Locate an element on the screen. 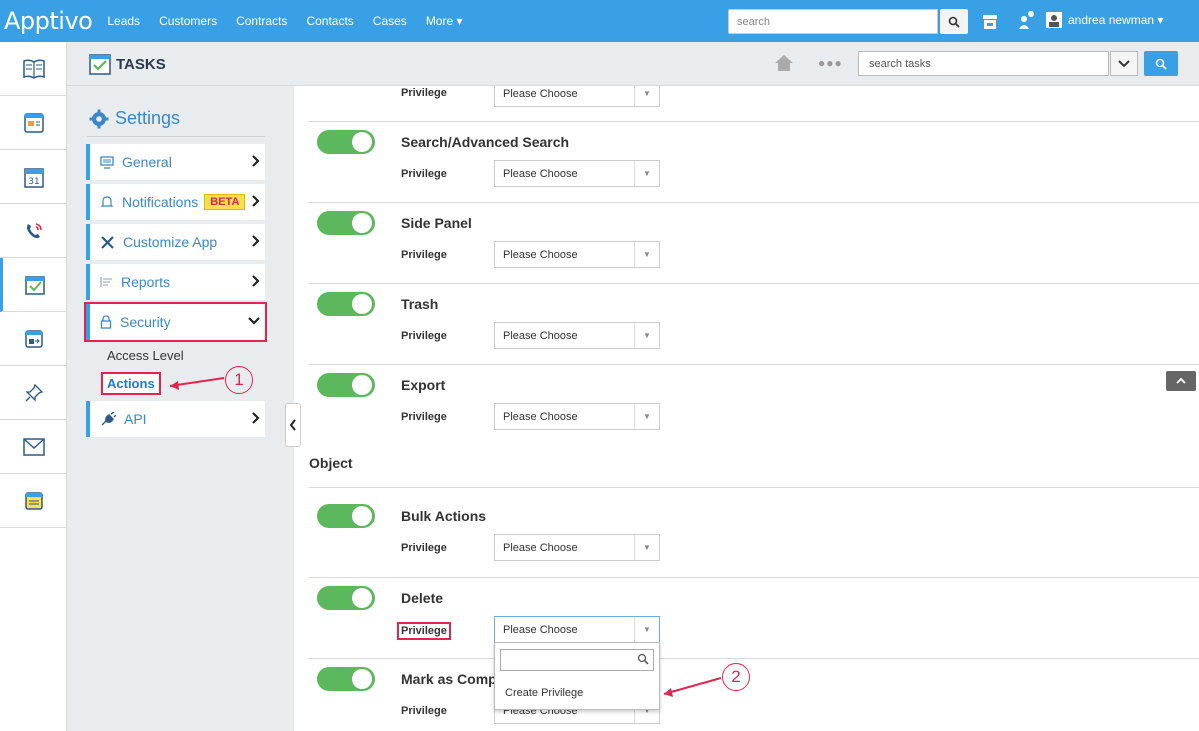 The image size is (1199, 731). dropdown-search-input is located at coordinates (577, 660).